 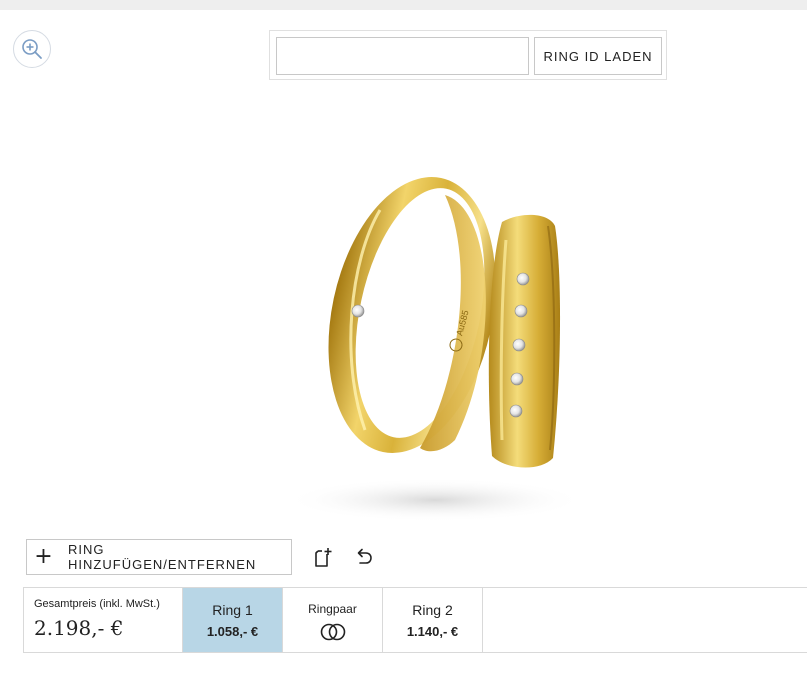 What do you see at coordinates (332, 632) in the screenshot?
I see `rings-icon` at bounding box center [332, 632].